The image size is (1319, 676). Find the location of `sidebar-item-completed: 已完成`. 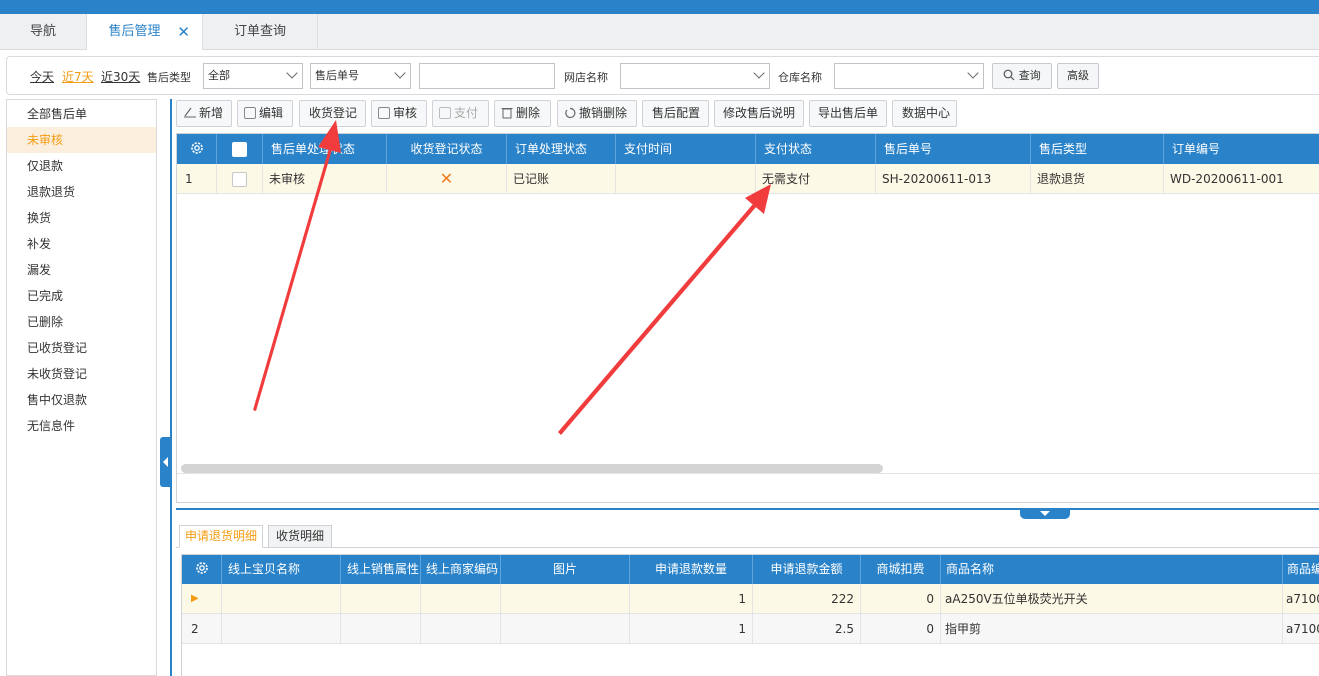

sidebar-item-completed: 已完成 is located at coordinates (81, 296).